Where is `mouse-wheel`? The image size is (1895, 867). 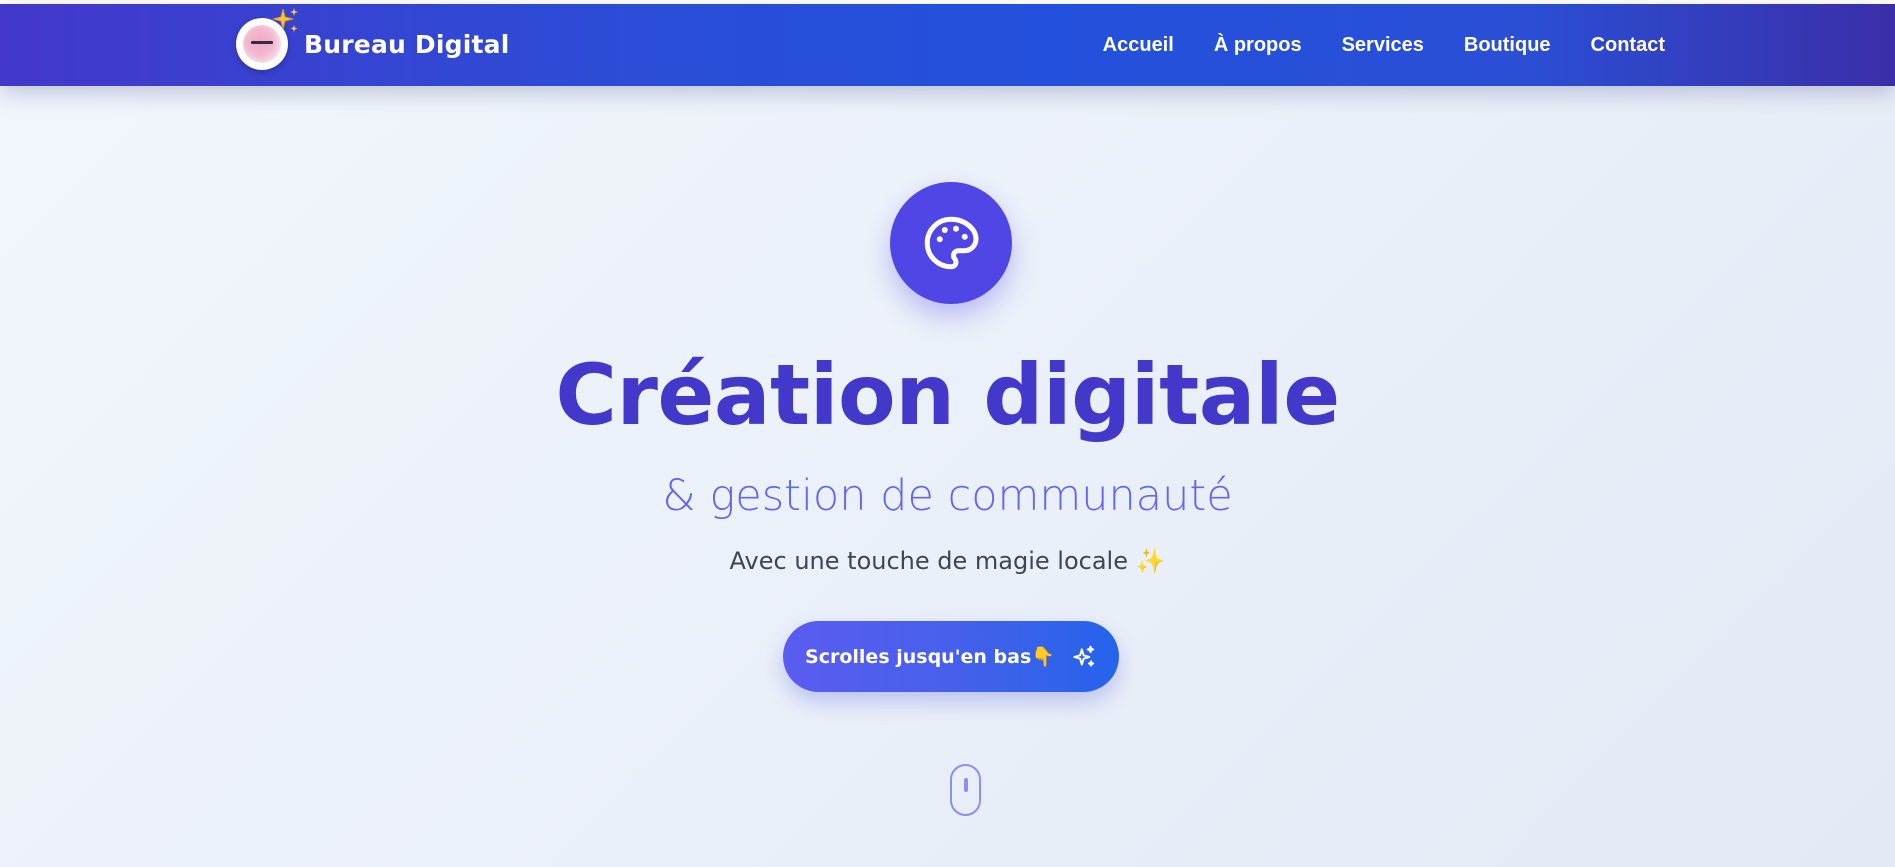
mouse-wheel is located at coordinates (966, 785).